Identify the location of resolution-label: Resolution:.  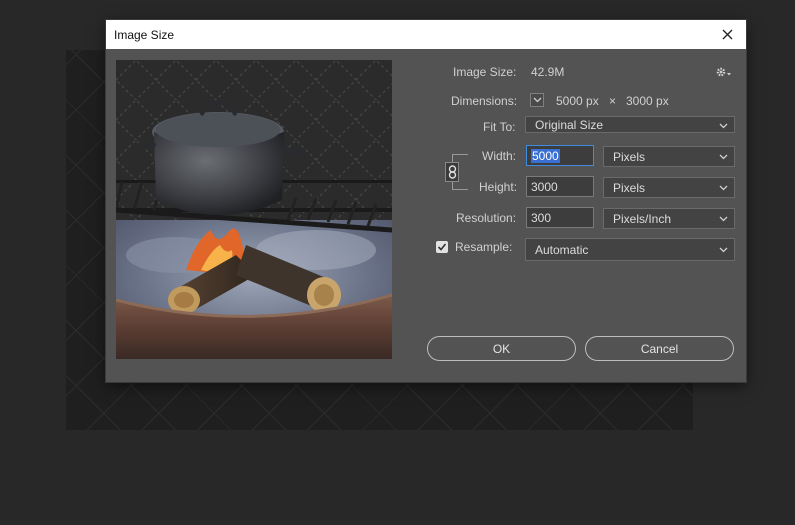
(486, 218).